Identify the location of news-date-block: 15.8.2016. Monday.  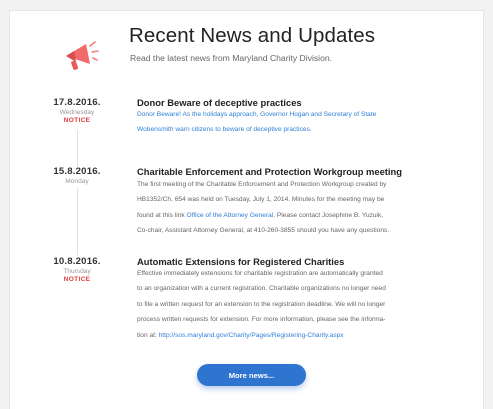
(77, 177).